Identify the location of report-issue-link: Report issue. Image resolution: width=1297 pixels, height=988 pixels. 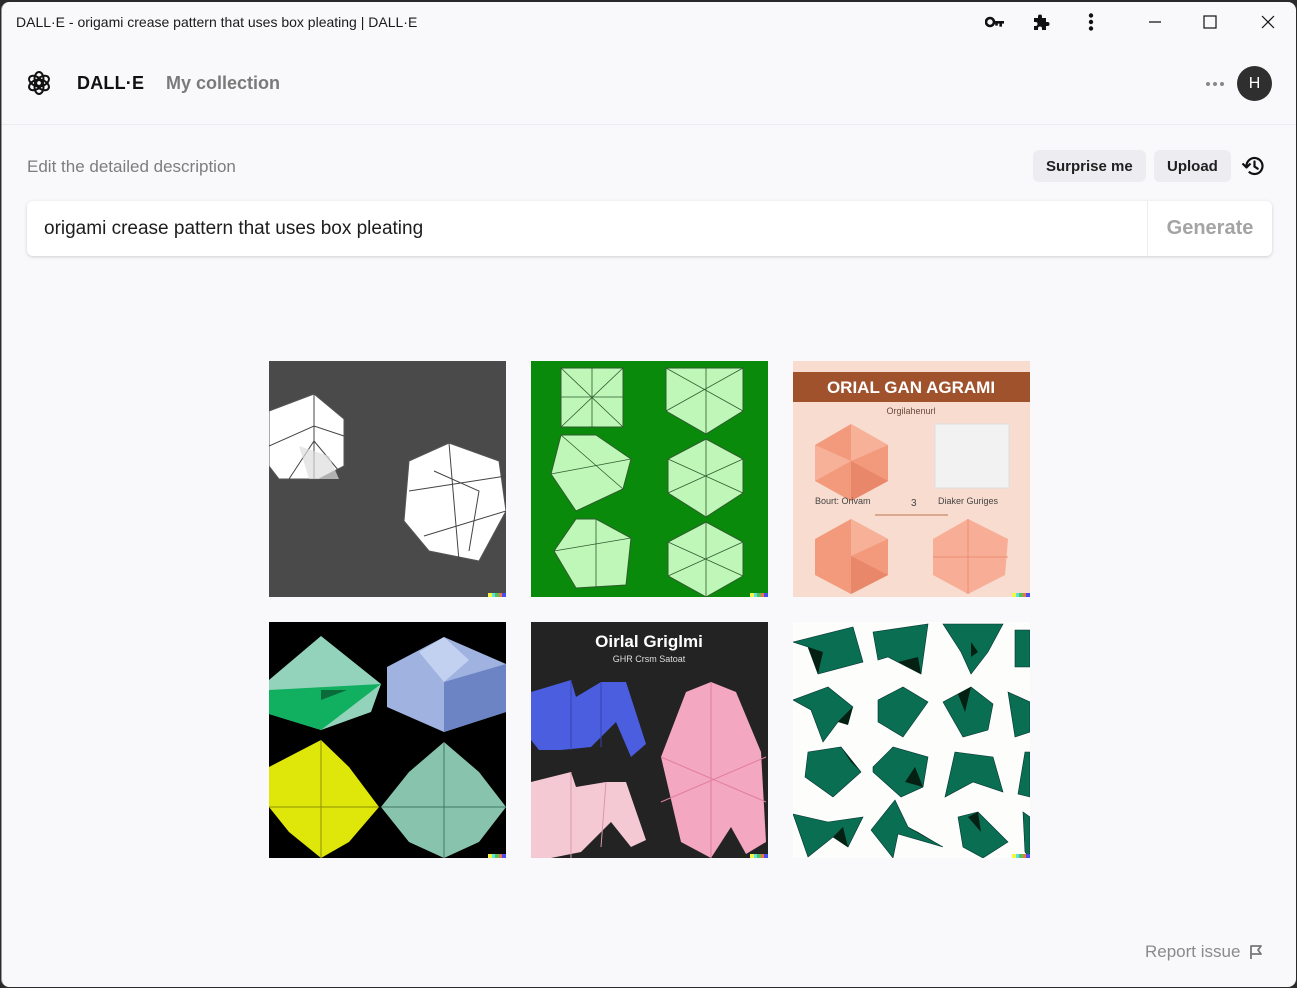
(1204, 952).